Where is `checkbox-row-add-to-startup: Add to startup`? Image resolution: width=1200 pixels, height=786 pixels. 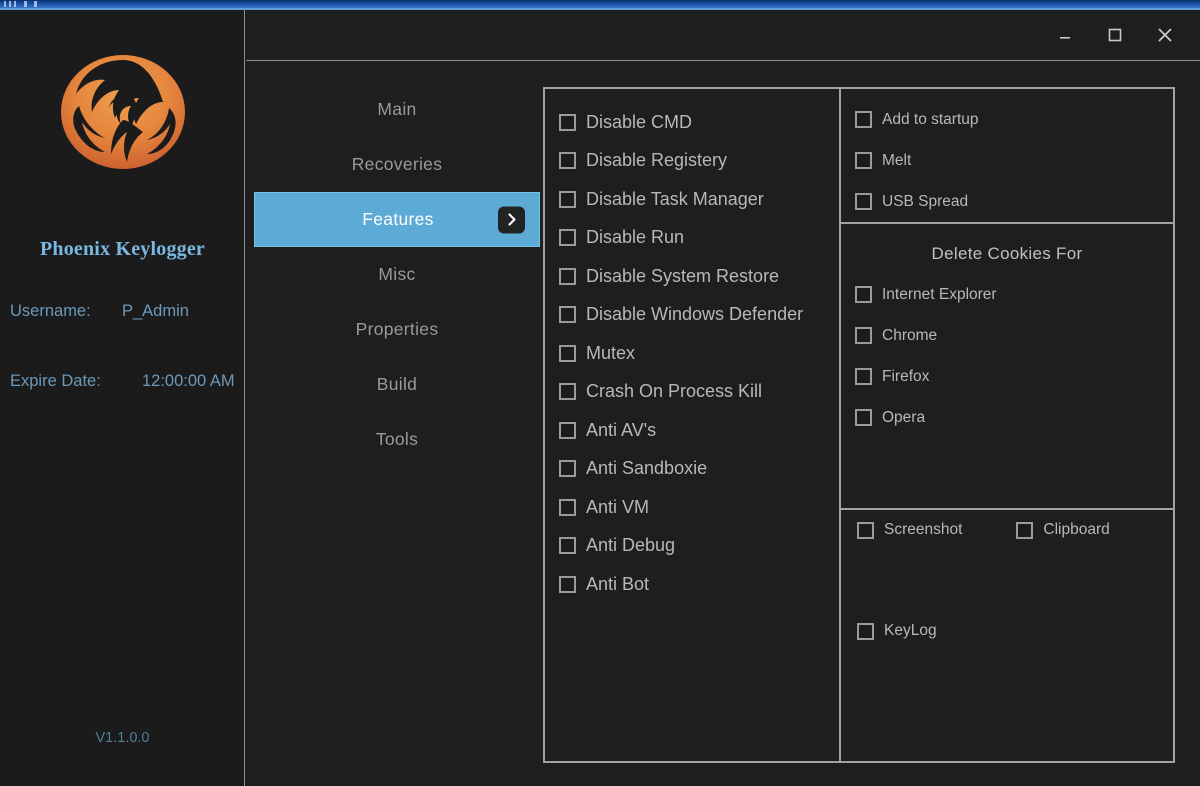 checkbox-row-add-to-startup: Add to startup is located at coordinates (1007, 119).